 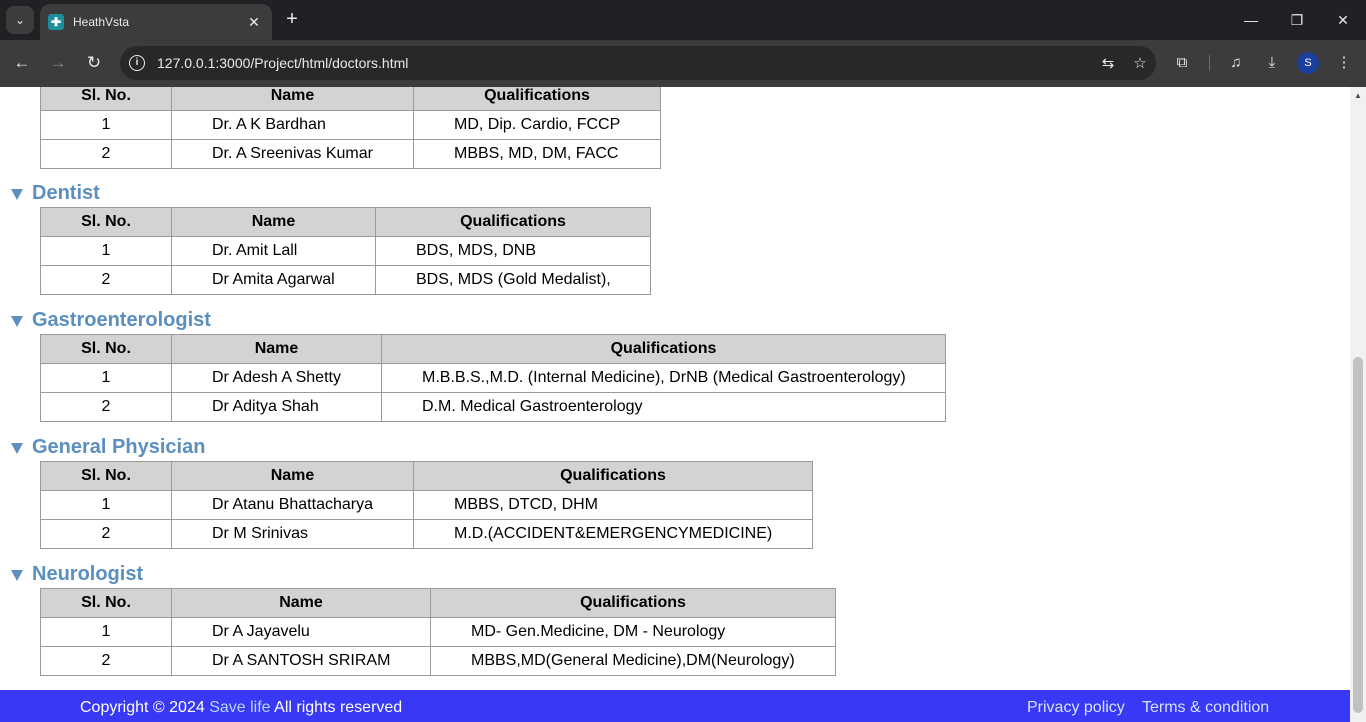 What do you see at coordinates (1358, 535) in the screenshot?
I see `scroll-thumb` at bounding box center [1358, 535].